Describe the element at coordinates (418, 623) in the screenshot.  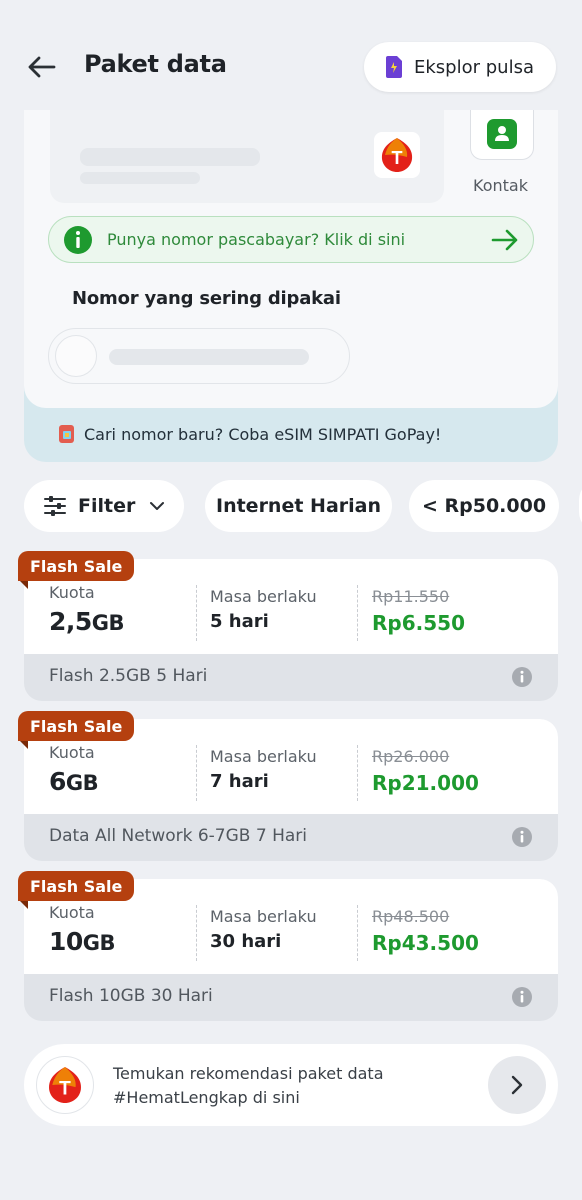
I see `sale-price: Rp6.550` at that location.